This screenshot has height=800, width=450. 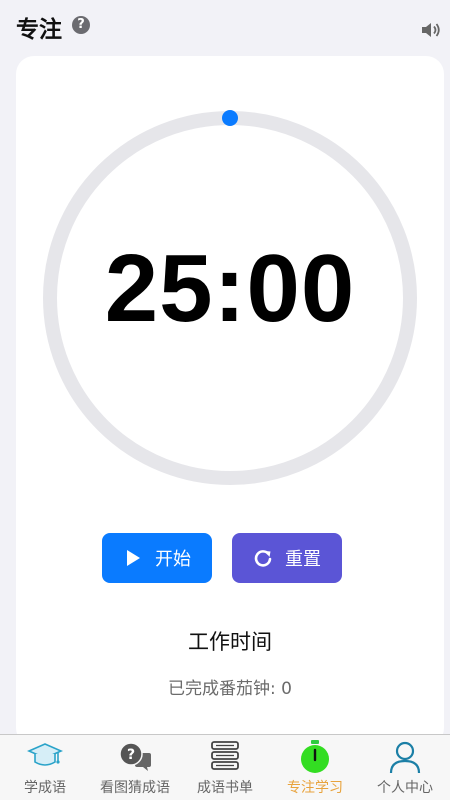 What do you see at coordinates (263, 558) in the screenshot?
I see `refresh-icon` at bounding box center [263, 558].